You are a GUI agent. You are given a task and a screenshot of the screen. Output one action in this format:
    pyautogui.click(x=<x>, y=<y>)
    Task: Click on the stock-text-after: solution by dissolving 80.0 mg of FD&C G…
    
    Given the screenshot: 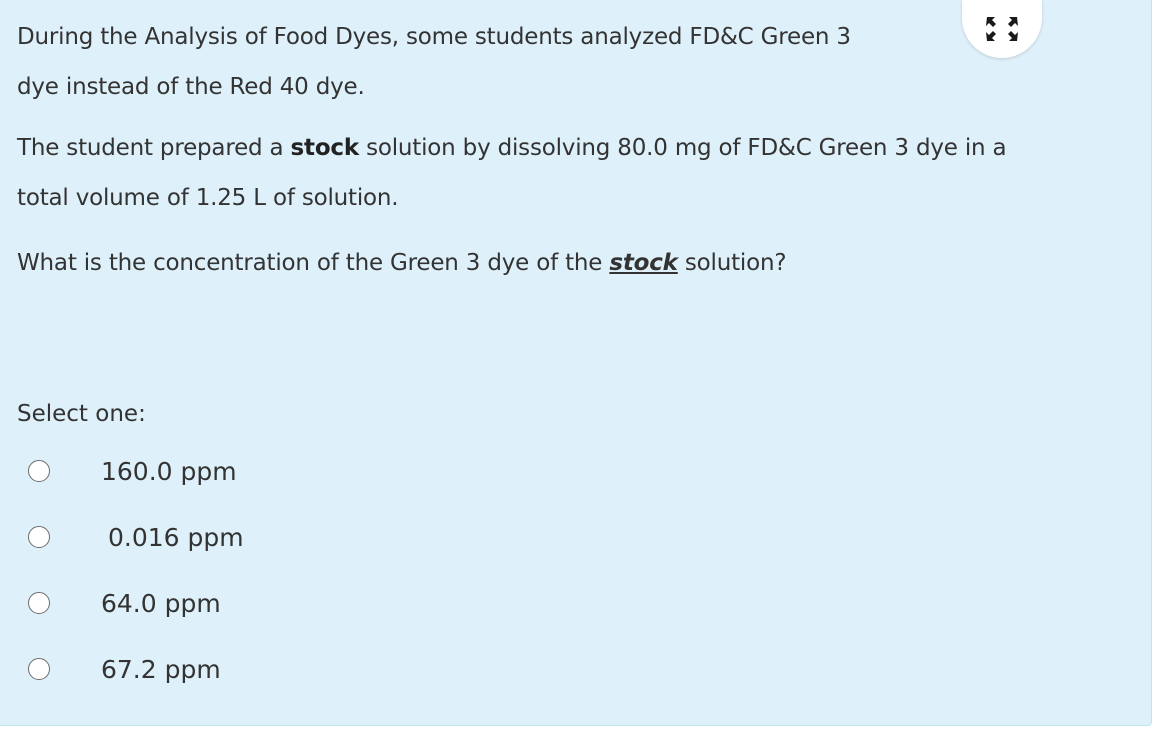 What is the action you would take?
    pyautogui.click(x=682, y=148)
    